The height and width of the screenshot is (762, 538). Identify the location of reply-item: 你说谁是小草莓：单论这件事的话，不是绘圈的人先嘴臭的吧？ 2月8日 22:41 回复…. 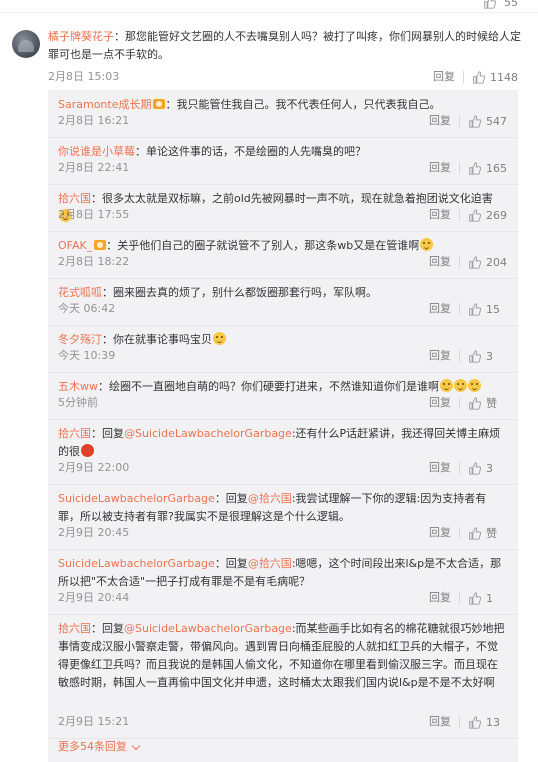
(283, 161).